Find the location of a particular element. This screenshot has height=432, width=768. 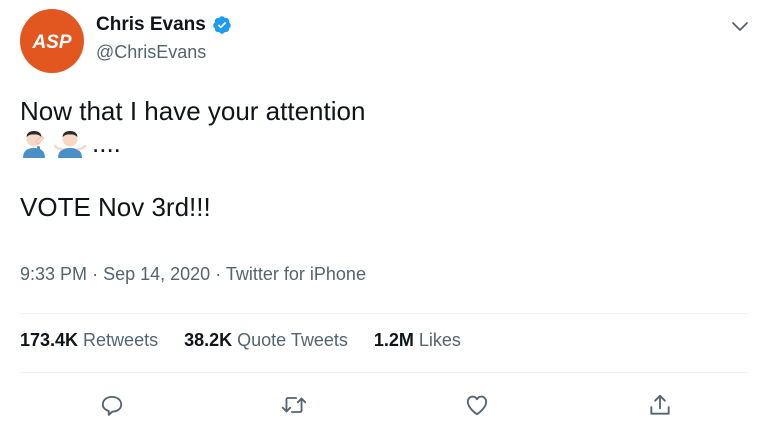

retweets-label: Retweets is located at coordinates (121, 340).